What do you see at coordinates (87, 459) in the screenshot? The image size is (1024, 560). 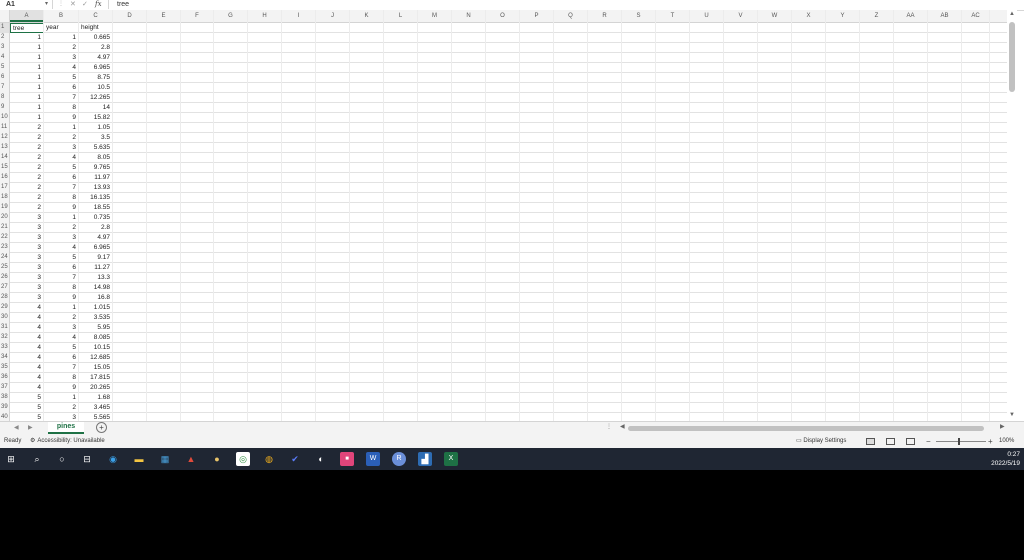 I see `widgets-icon: ⊟` at bounding box center [87, 459].